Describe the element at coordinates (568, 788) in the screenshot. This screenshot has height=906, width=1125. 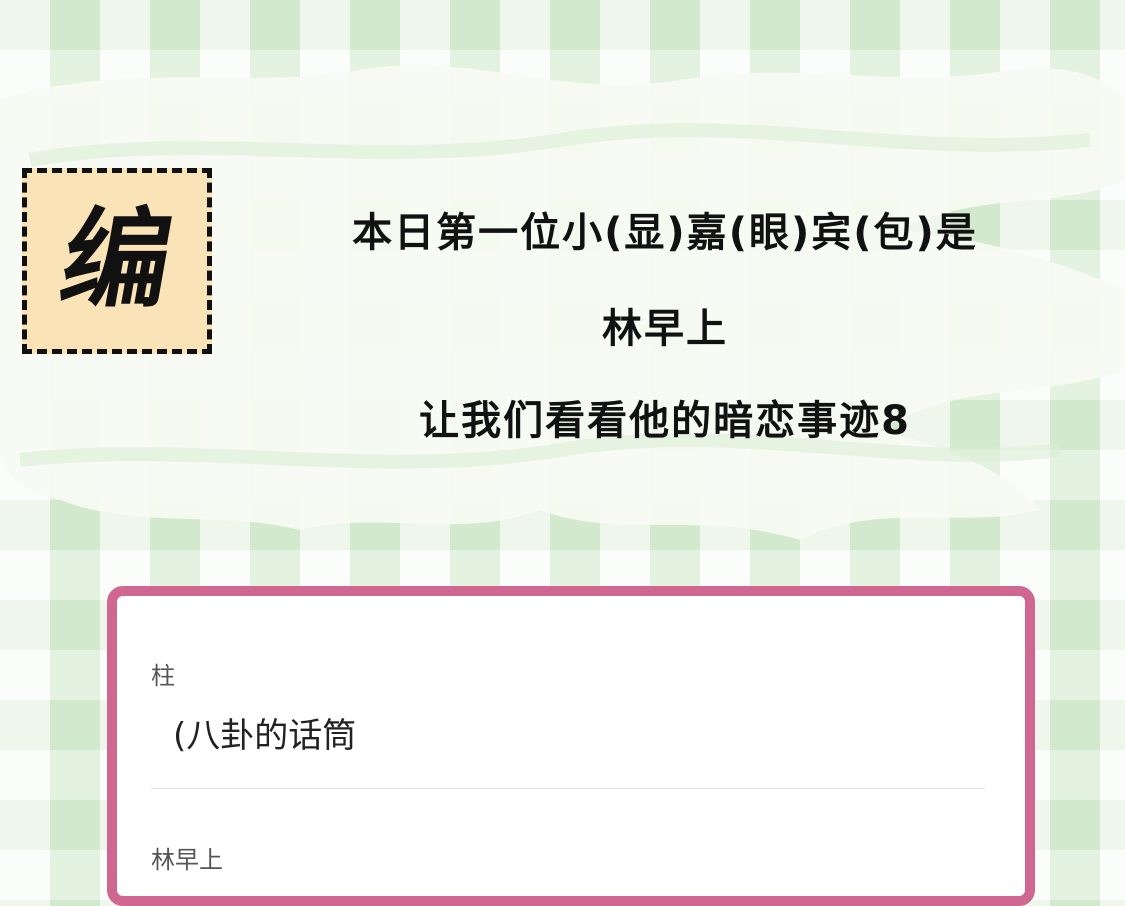
I see `chat-divider` at that location.